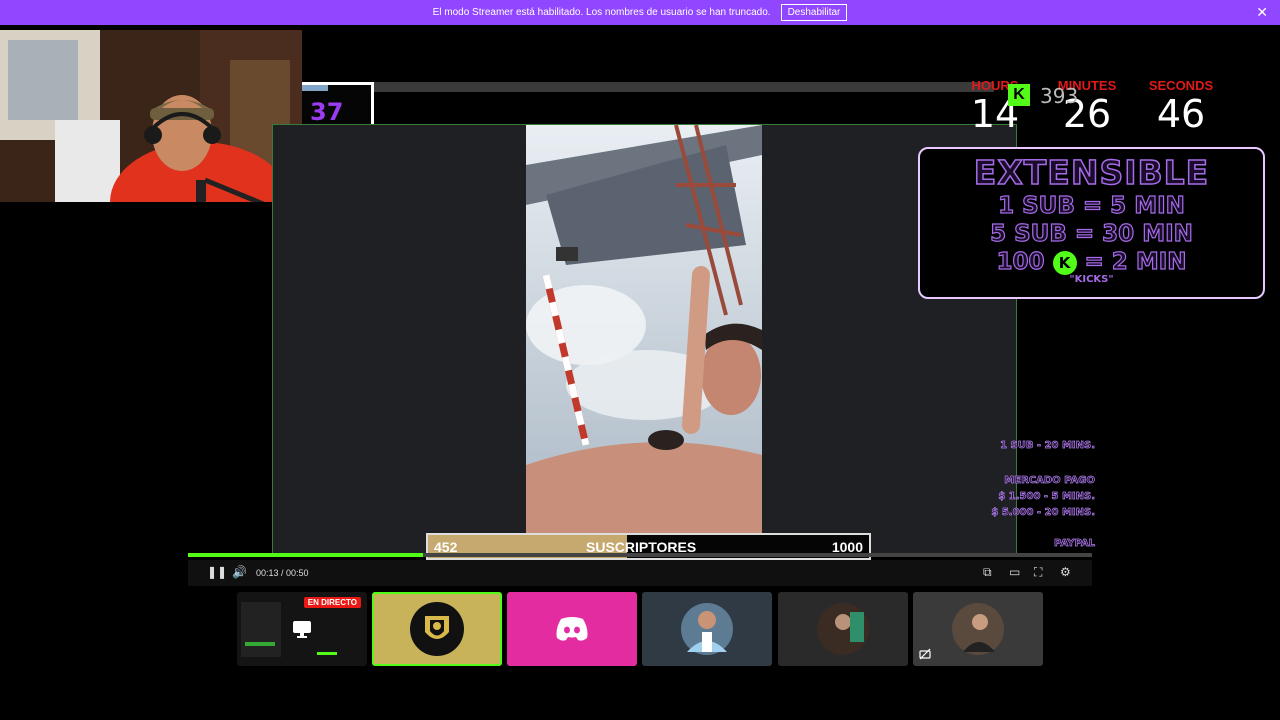  What do you see at coordinates (1092, 205) in the screenshot?
I see `extensible-line-1: 1 SUB = 5 MIN` at bounding box center [1092, 205].